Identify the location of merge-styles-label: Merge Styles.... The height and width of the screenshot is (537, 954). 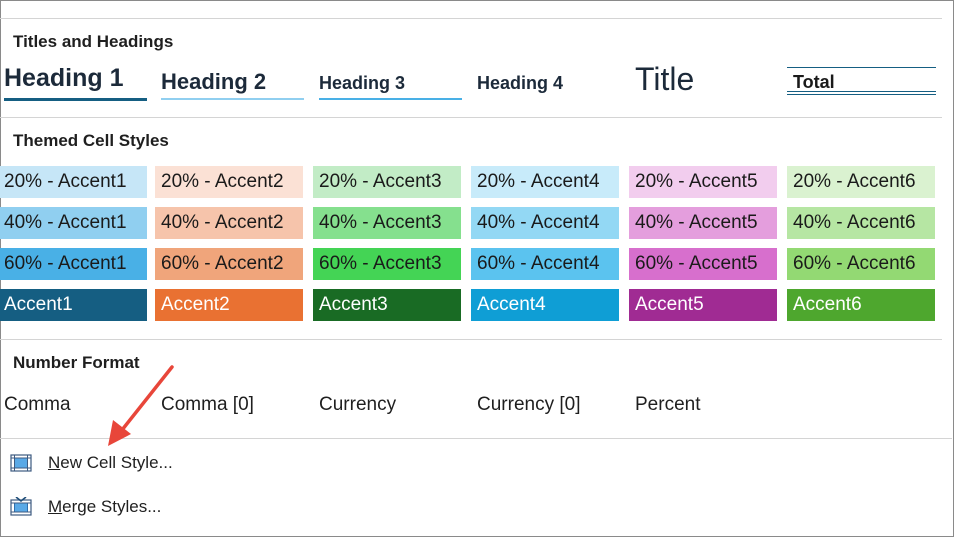
(105, 506).